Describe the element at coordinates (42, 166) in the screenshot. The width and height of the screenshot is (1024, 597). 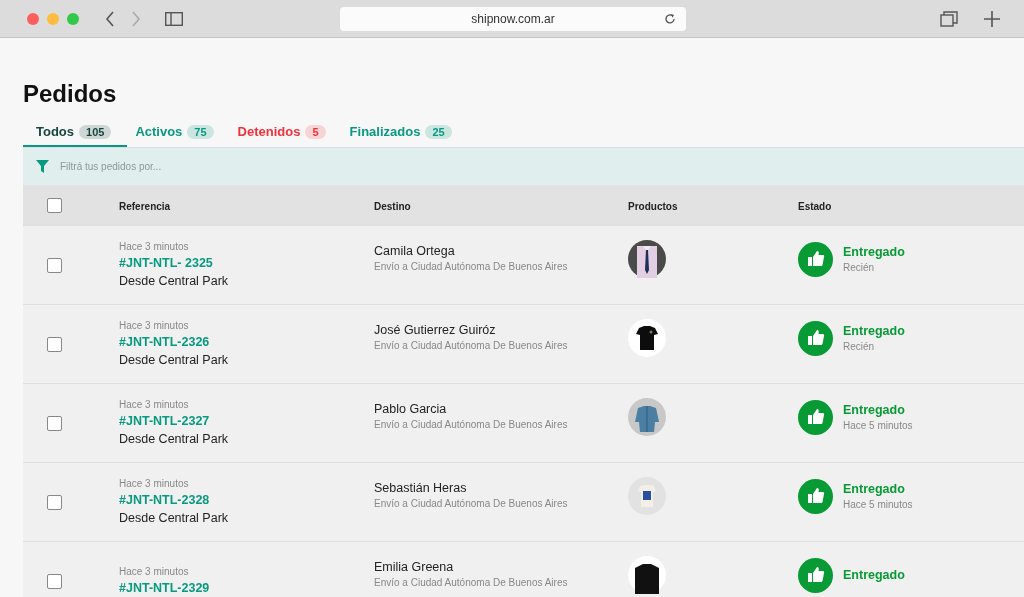
I see `filter-icon` at that location.